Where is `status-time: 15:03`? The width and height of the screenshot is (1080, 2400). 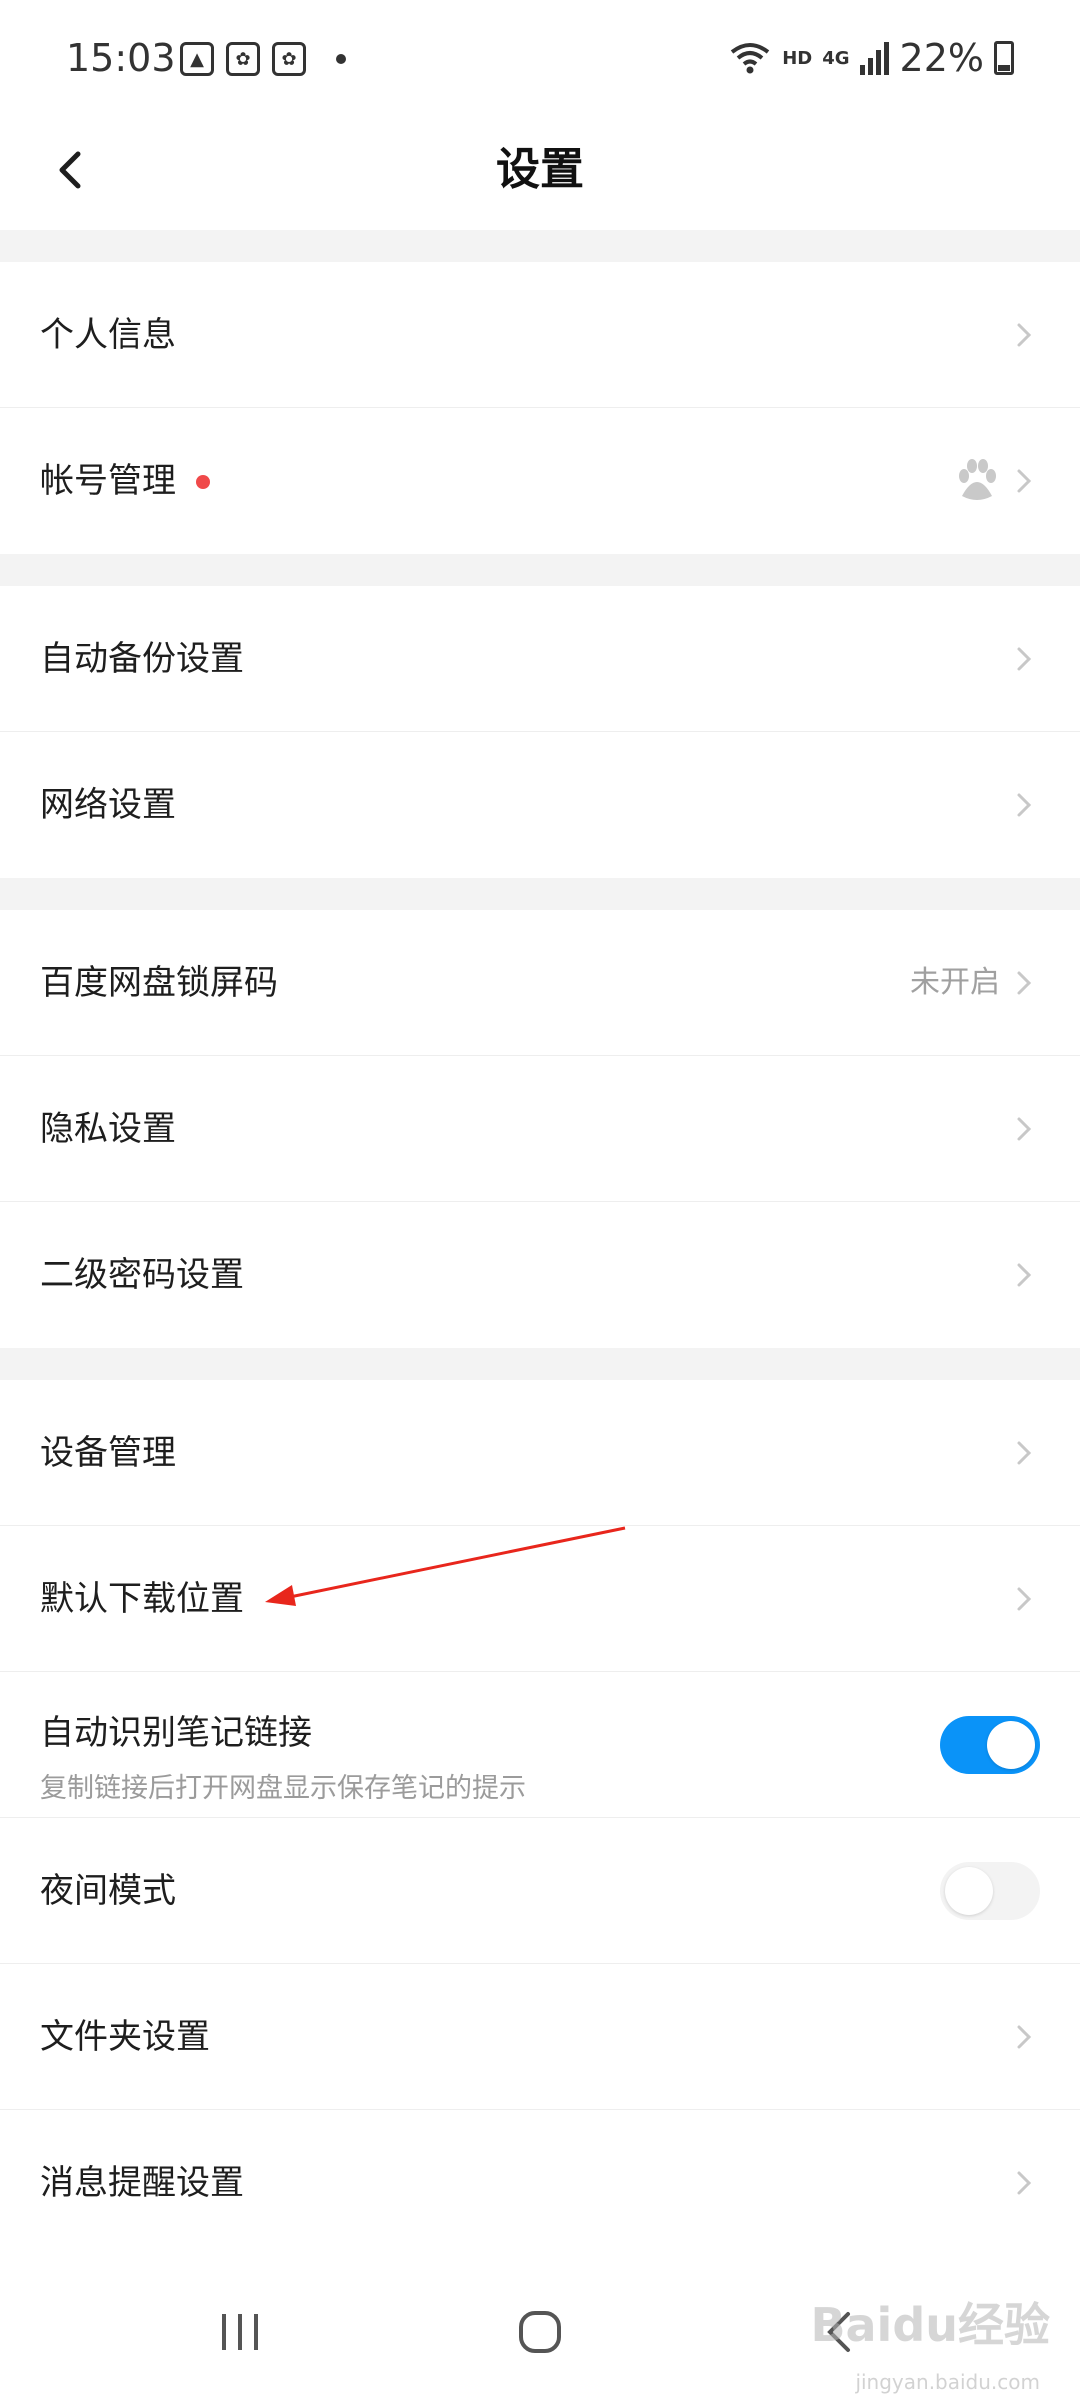 status-time: 15:03 is located at coordinates (121, 58).